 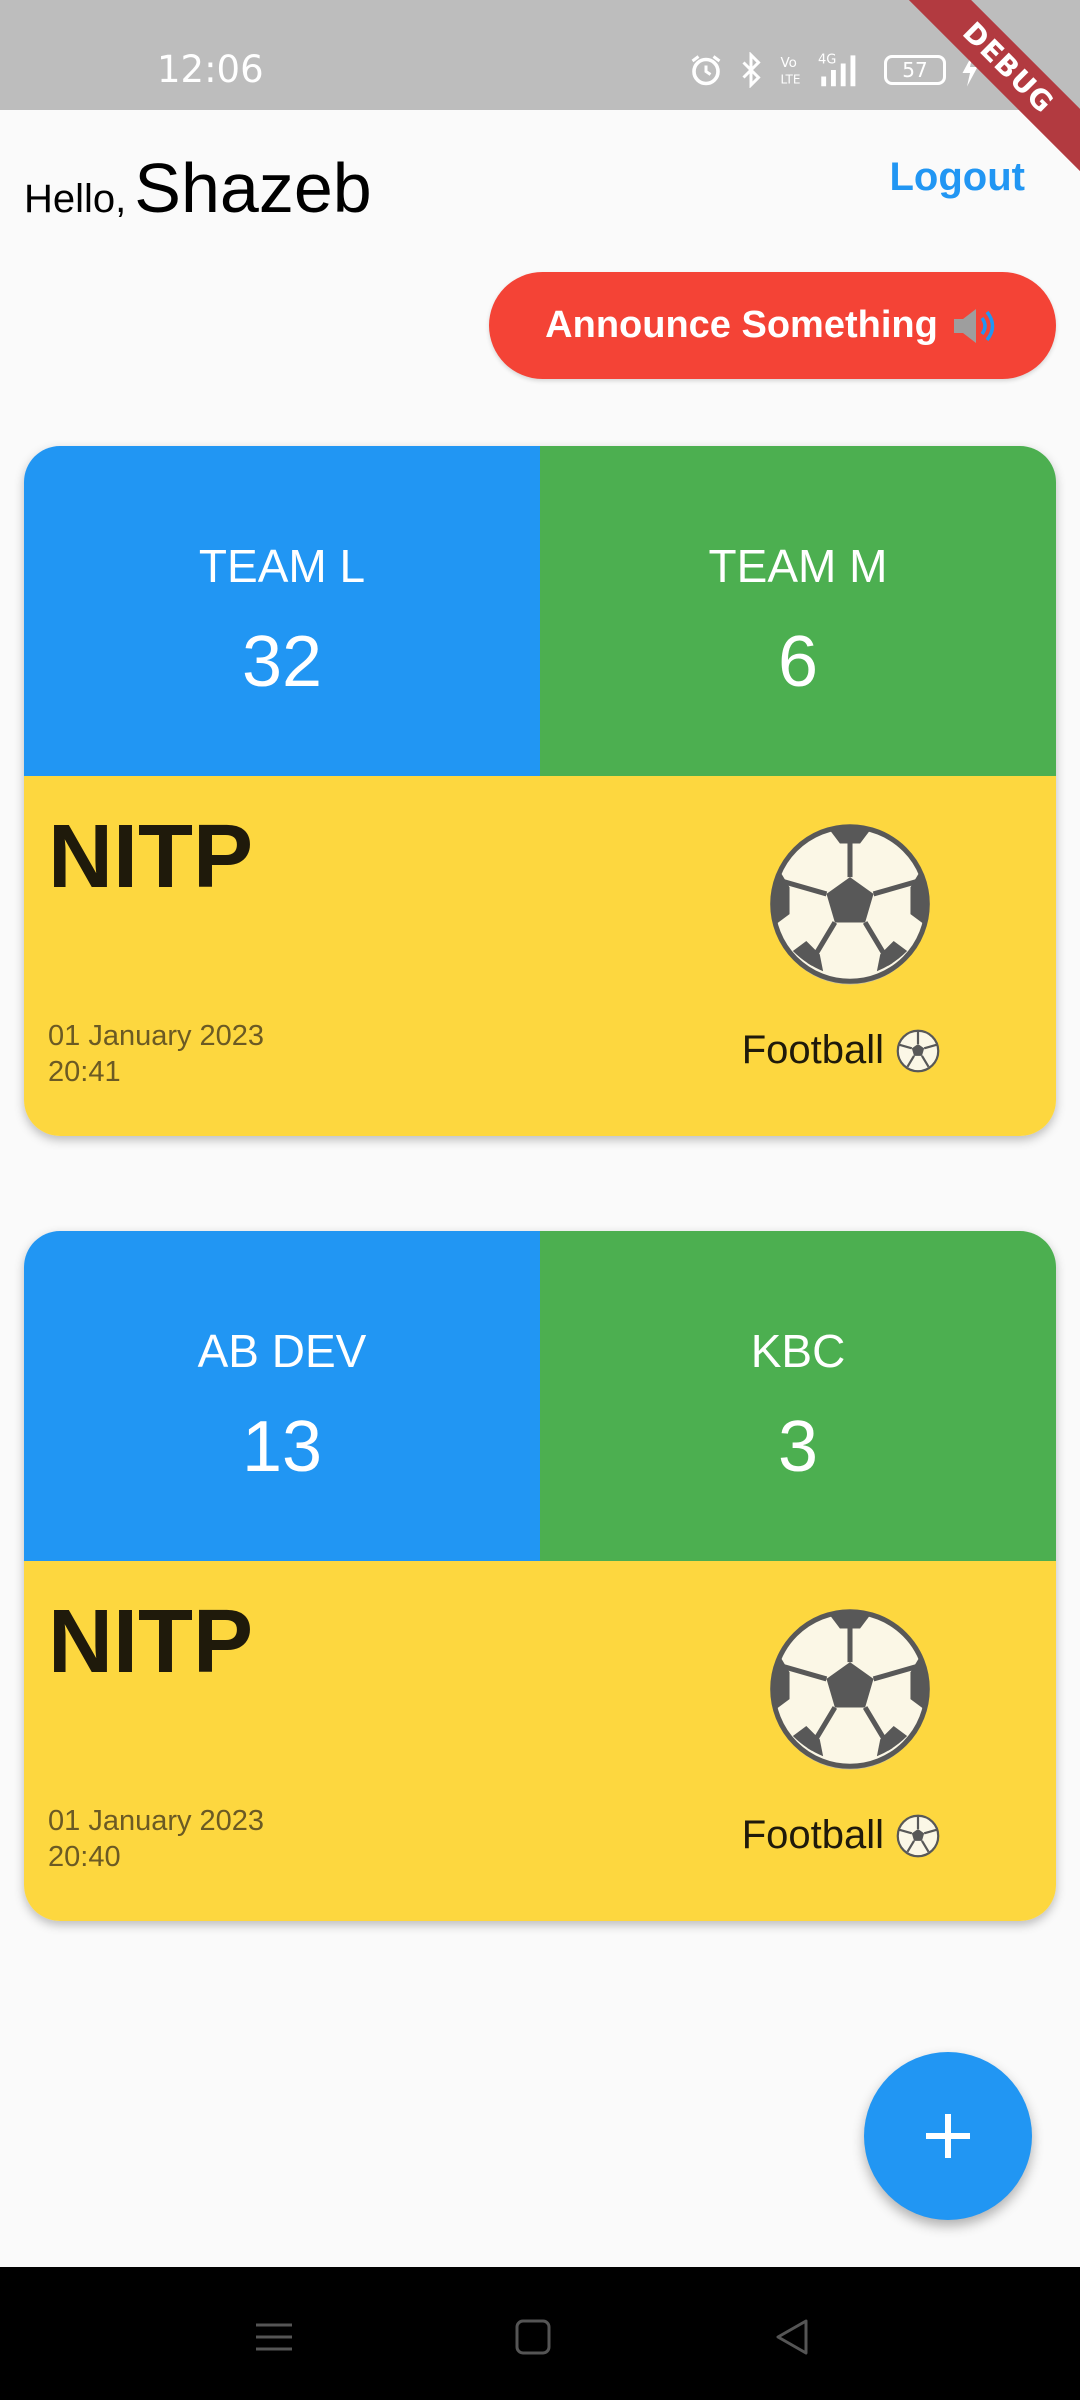 I want to click on add-match-button, so click(x=948, y=2136).